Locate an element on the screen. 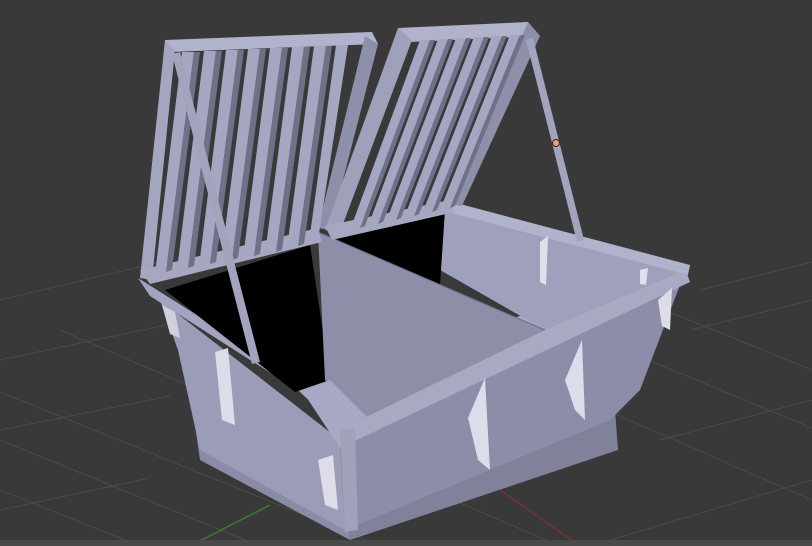 This screenshot has width=812, height=546. viewport-bottom-edge is located at coordinates (406, 543).